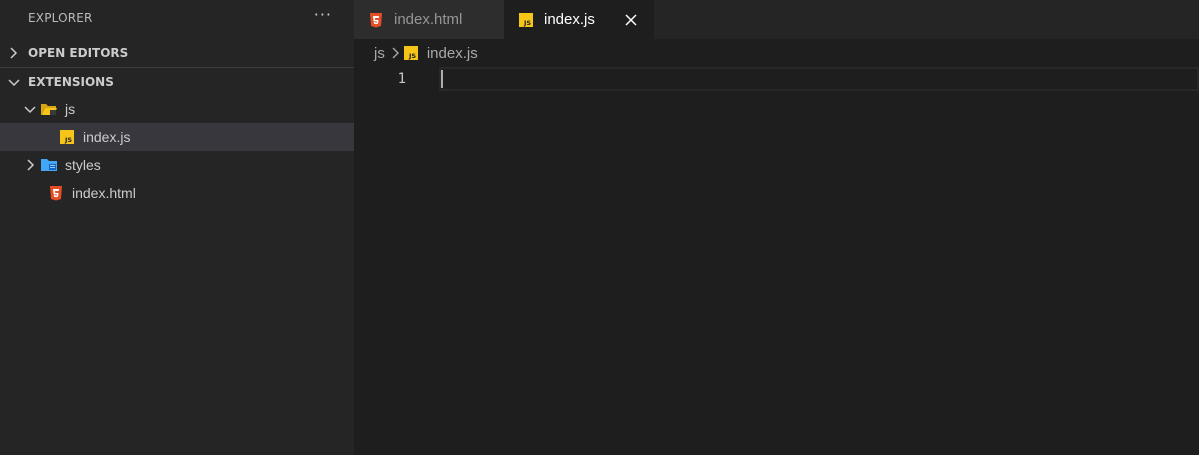  Describe the element at coordinates (83, 165) in the screenshot. I see `tree-item-label: styles` at that location.